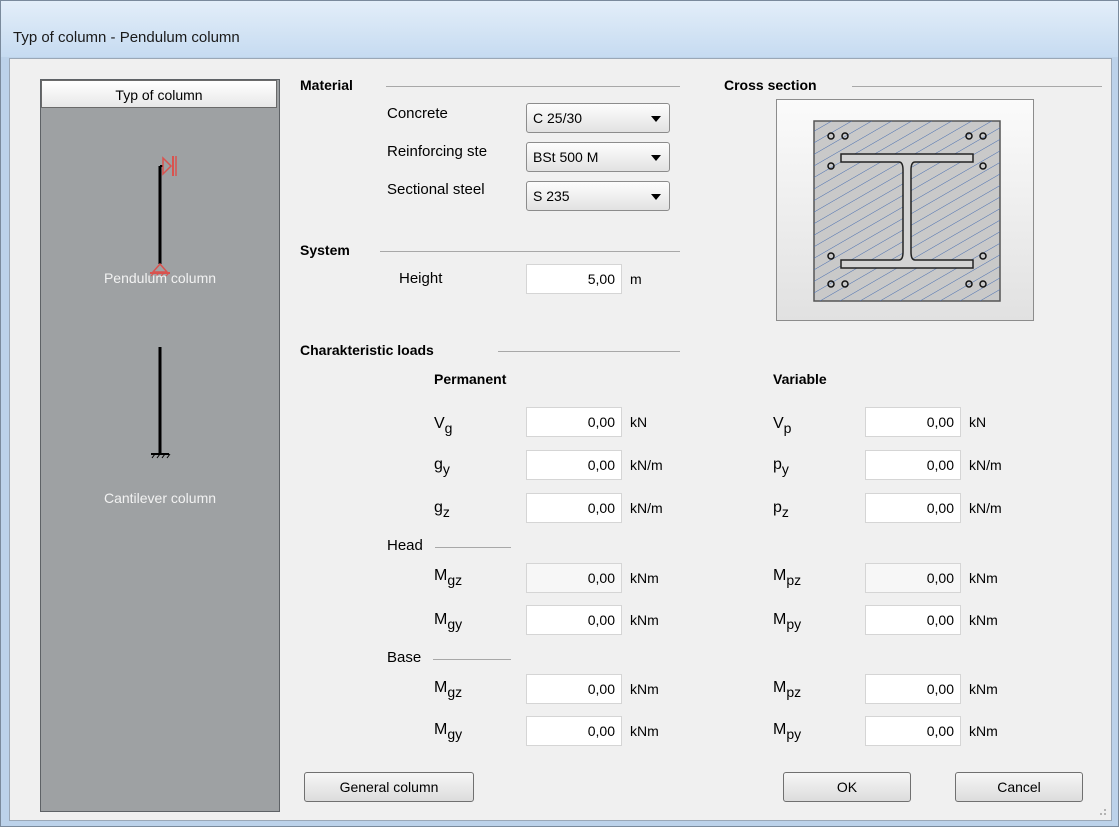  I want to click on cantilever-column-option: Cantilever column, so click(160, 423).